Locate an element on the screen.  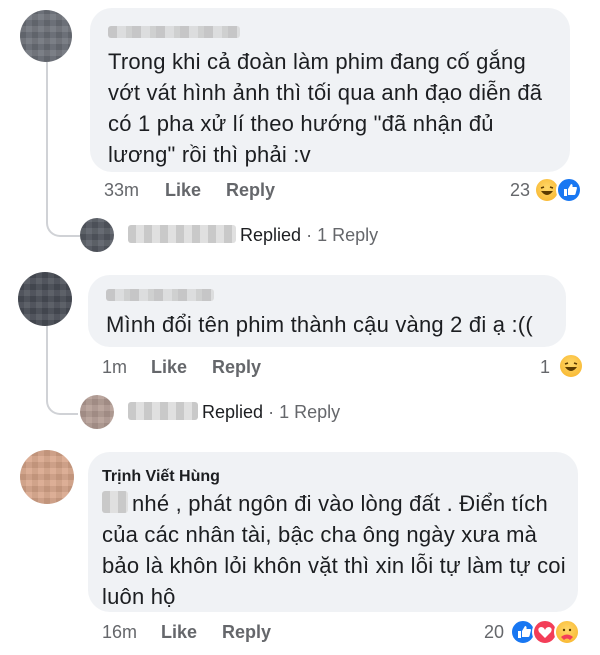
haha-icon is located at coordinates (571, 366).